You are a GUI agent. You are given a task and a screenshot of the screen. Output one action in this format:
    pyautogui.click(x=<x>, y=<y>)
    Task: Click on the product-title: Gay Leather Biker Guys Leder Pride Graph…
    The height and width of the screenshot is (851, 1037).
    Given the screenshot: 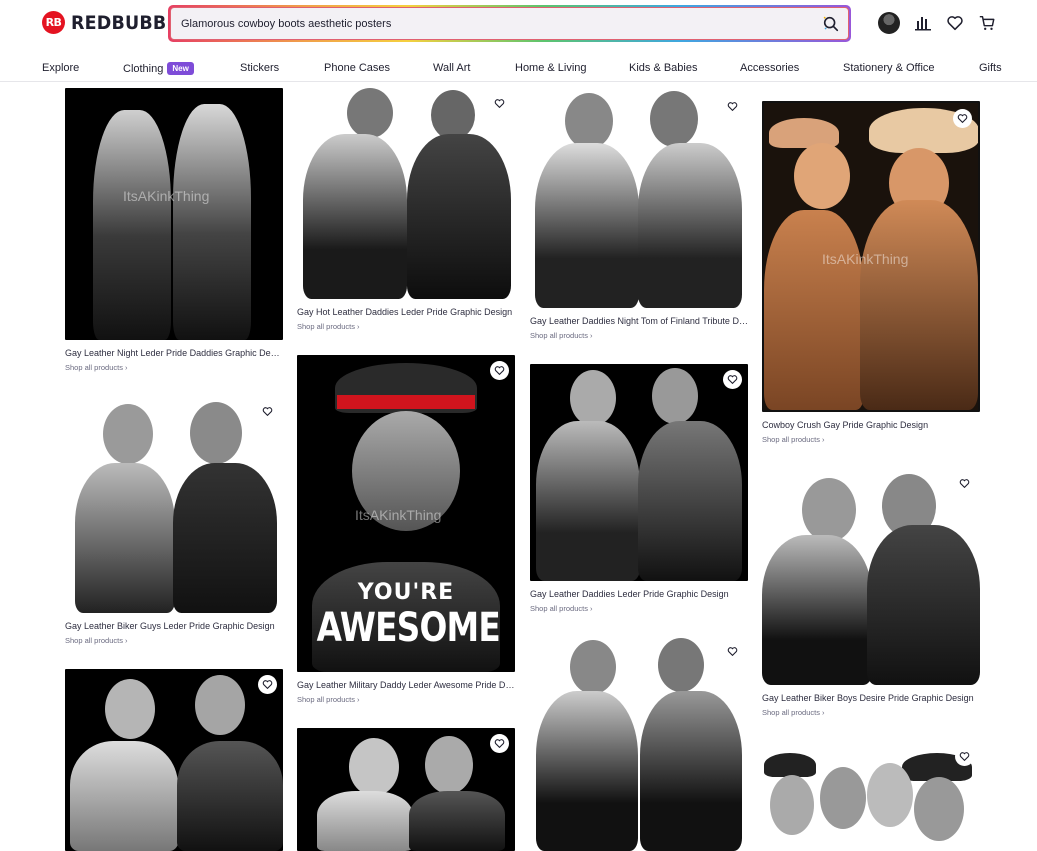 What is the action you would take?
    pyautogui.click(x=174, y=626)
    